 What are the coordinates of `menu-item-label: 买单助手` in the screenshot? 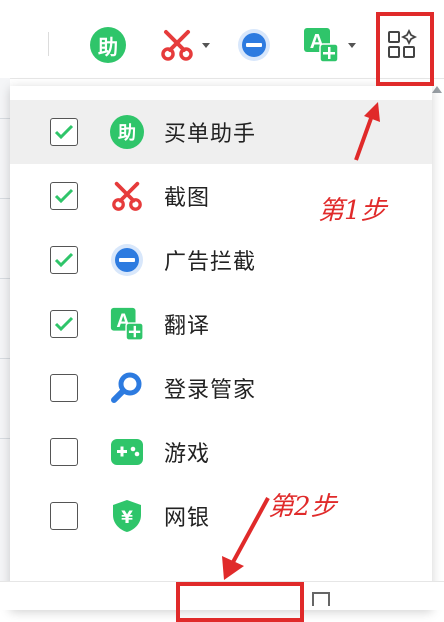 It's located at (210, 134).